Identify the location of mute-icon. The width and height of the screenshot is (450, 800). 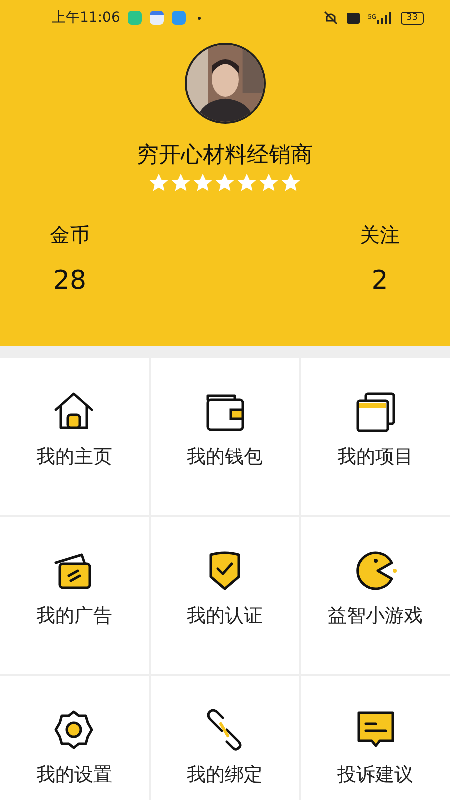
(331, 18).